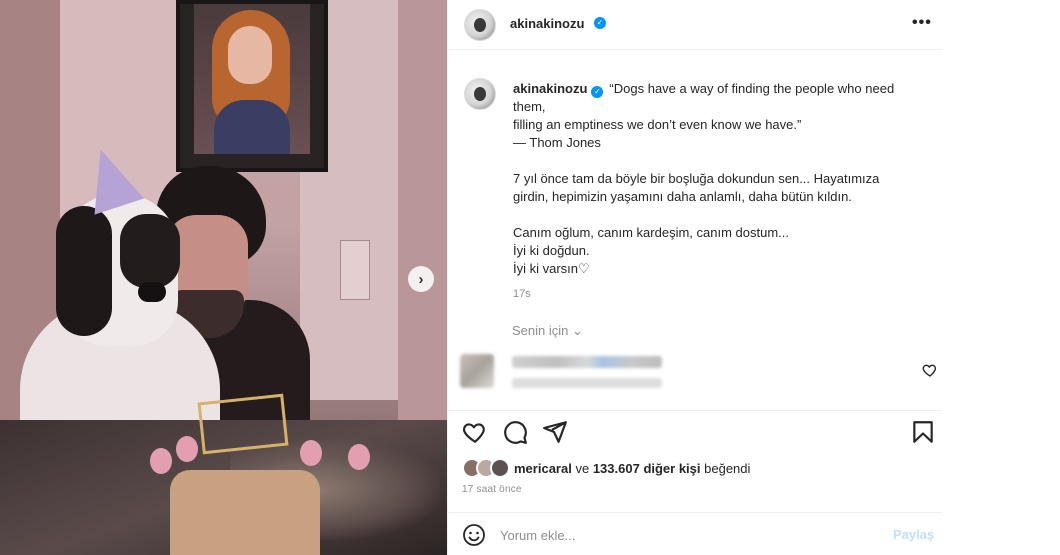 The width and height of the screenshot is (1060, 555). I want to click on add-comment-bar: Paylaş, so click(695, 533).